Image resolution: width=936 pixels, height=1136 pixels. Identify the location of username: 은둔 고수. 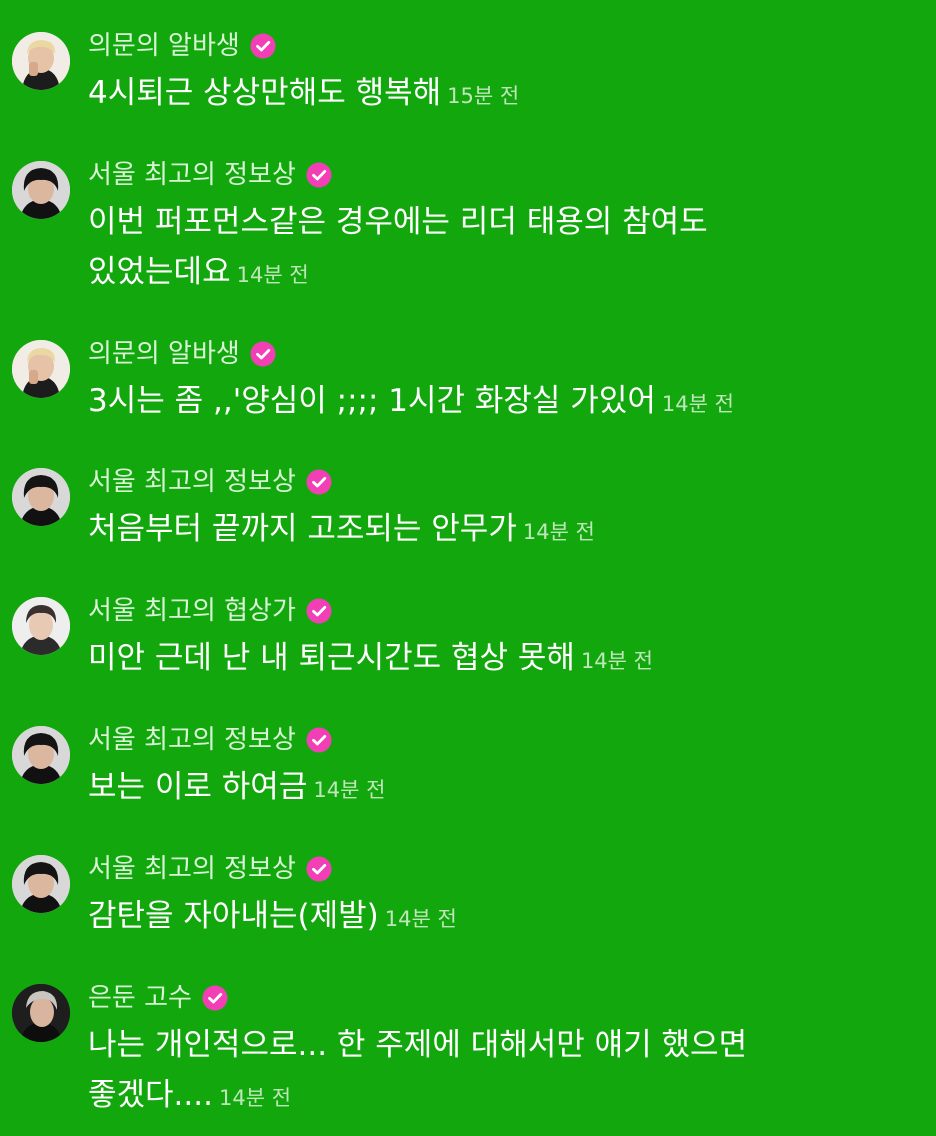
(140, 998).